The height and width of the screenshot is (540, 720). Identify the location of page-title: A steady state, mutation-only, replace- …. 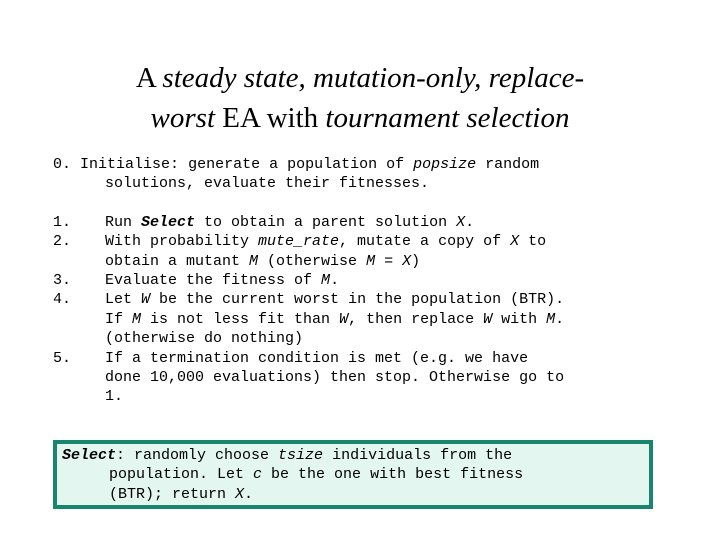
(360, 98).